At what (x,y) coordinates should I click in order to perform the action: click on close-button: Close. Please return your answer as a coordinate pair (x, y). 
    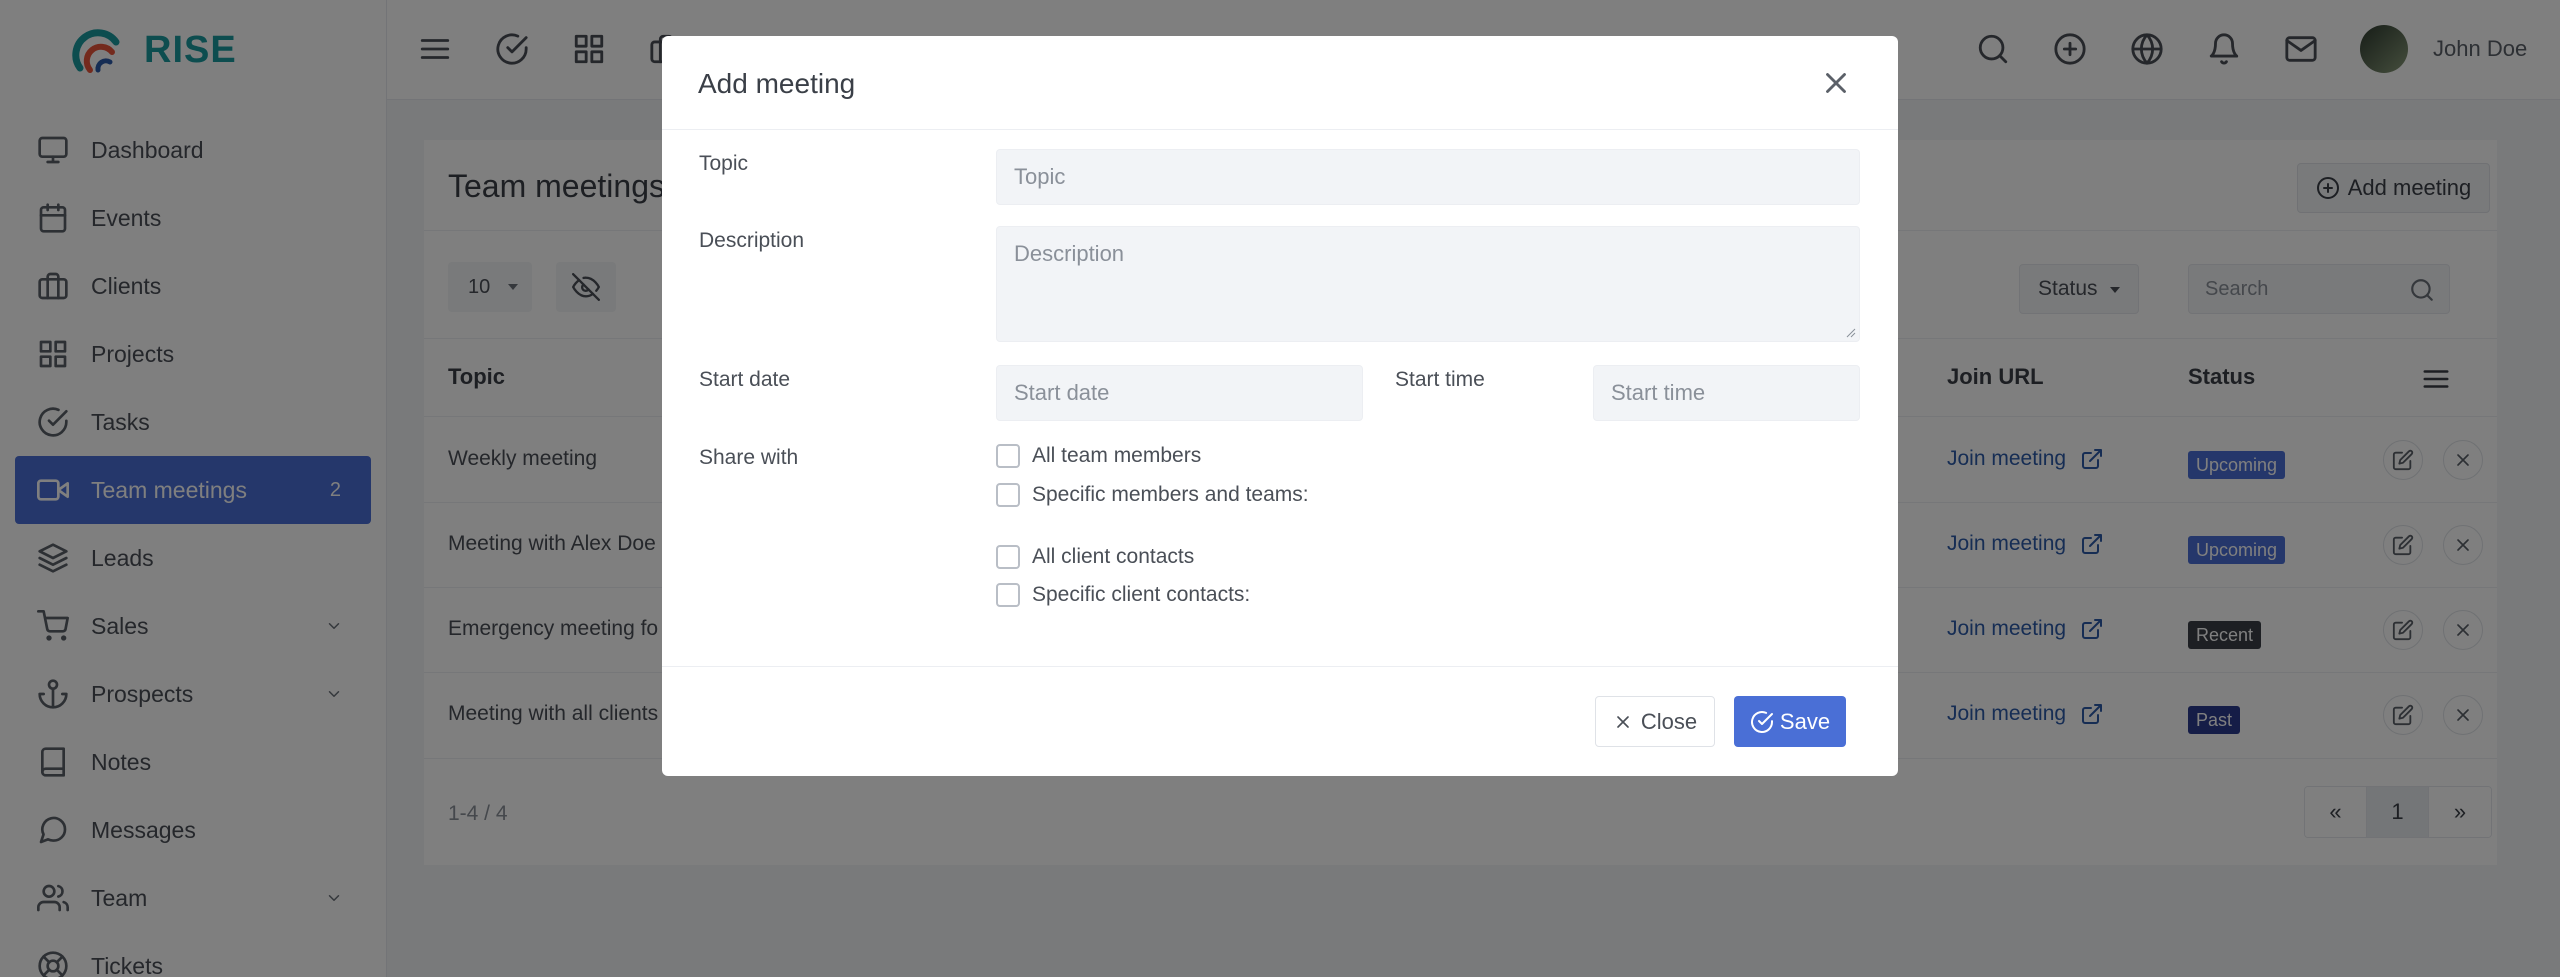
    Looking at the image, I should click on (1655, 721).